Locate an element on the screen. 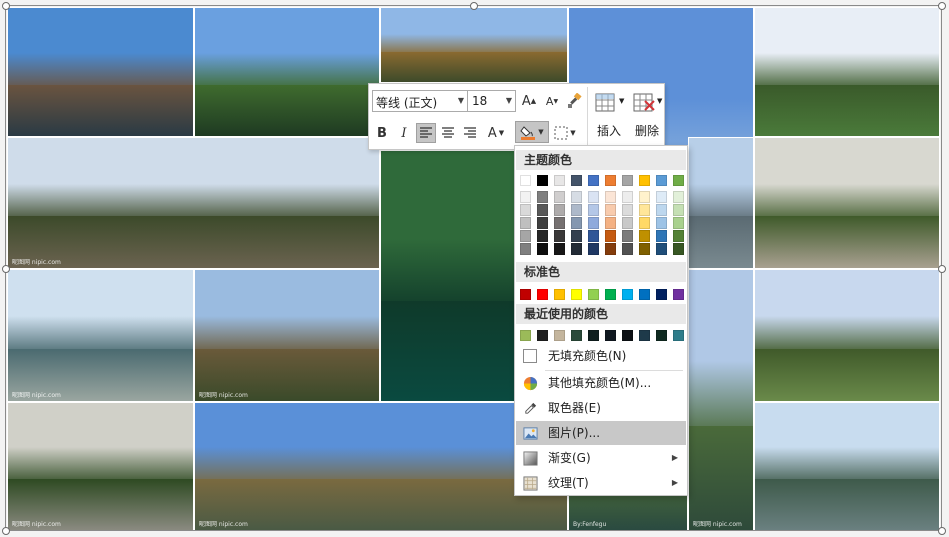 The image size is (949, 537). eyedropper-item: 取色器(E) is located at coordinates (601, 408).